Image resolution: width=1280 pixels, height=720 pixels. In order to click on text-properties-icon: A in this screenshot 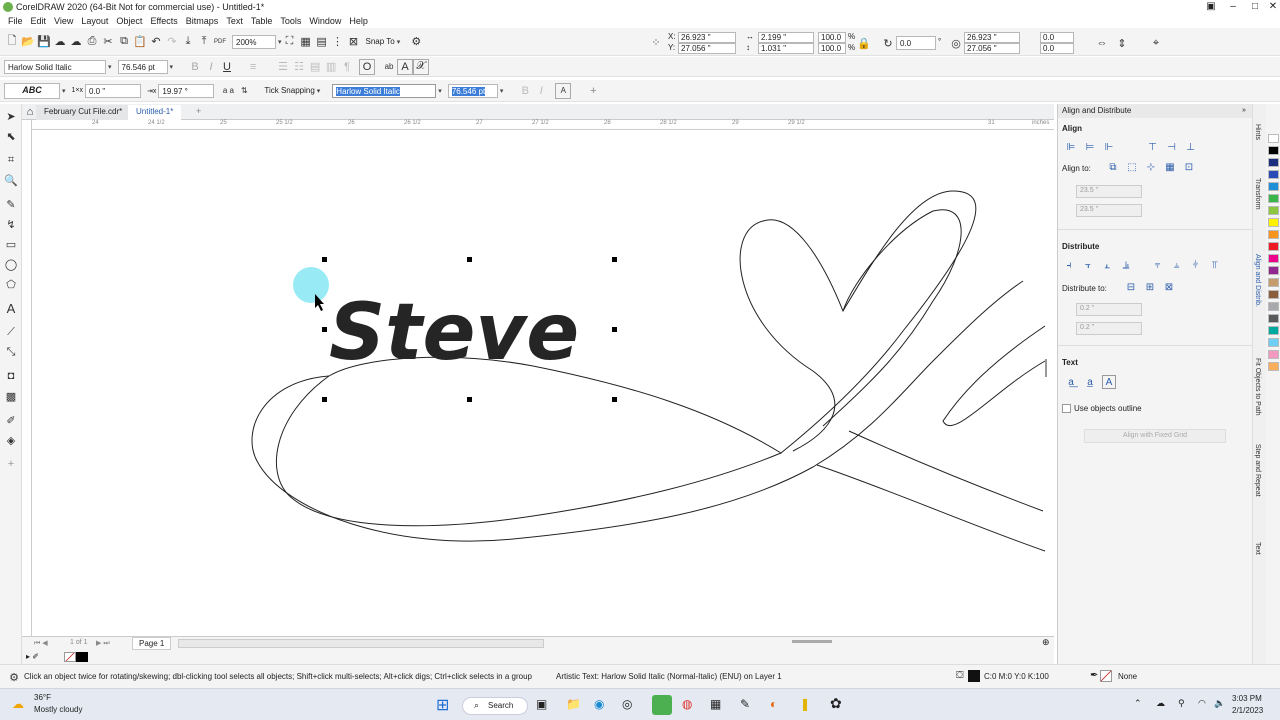, I will do `click(563, 90)`.